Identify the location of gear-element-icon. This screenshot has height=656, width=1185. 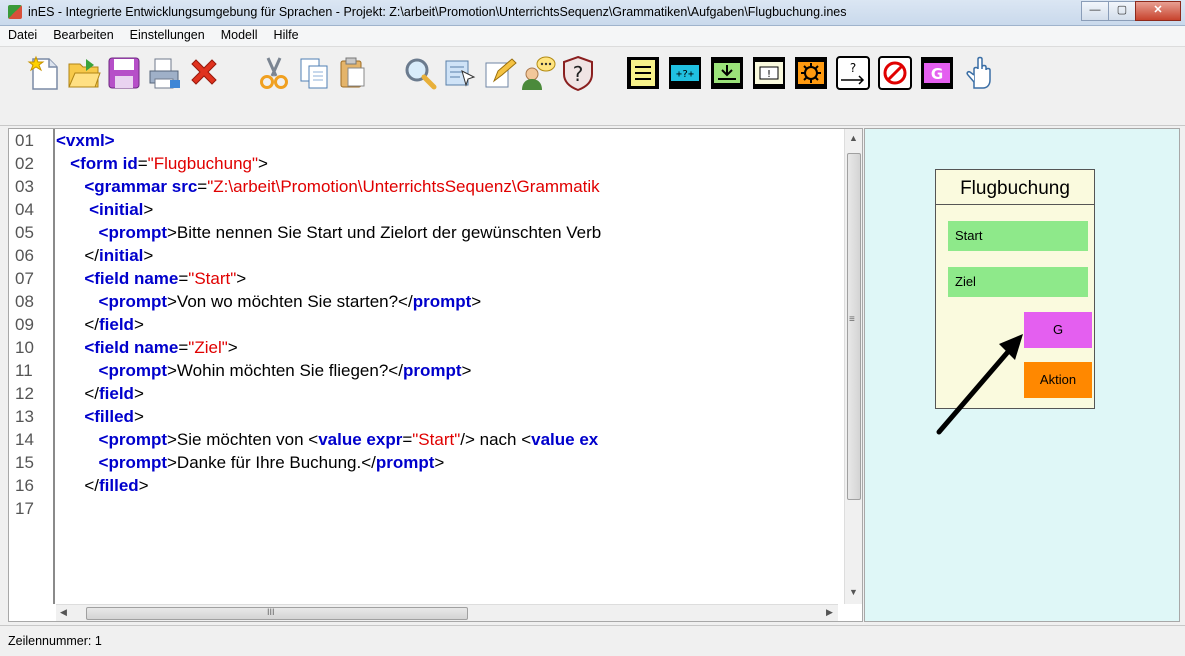
(811, 73).